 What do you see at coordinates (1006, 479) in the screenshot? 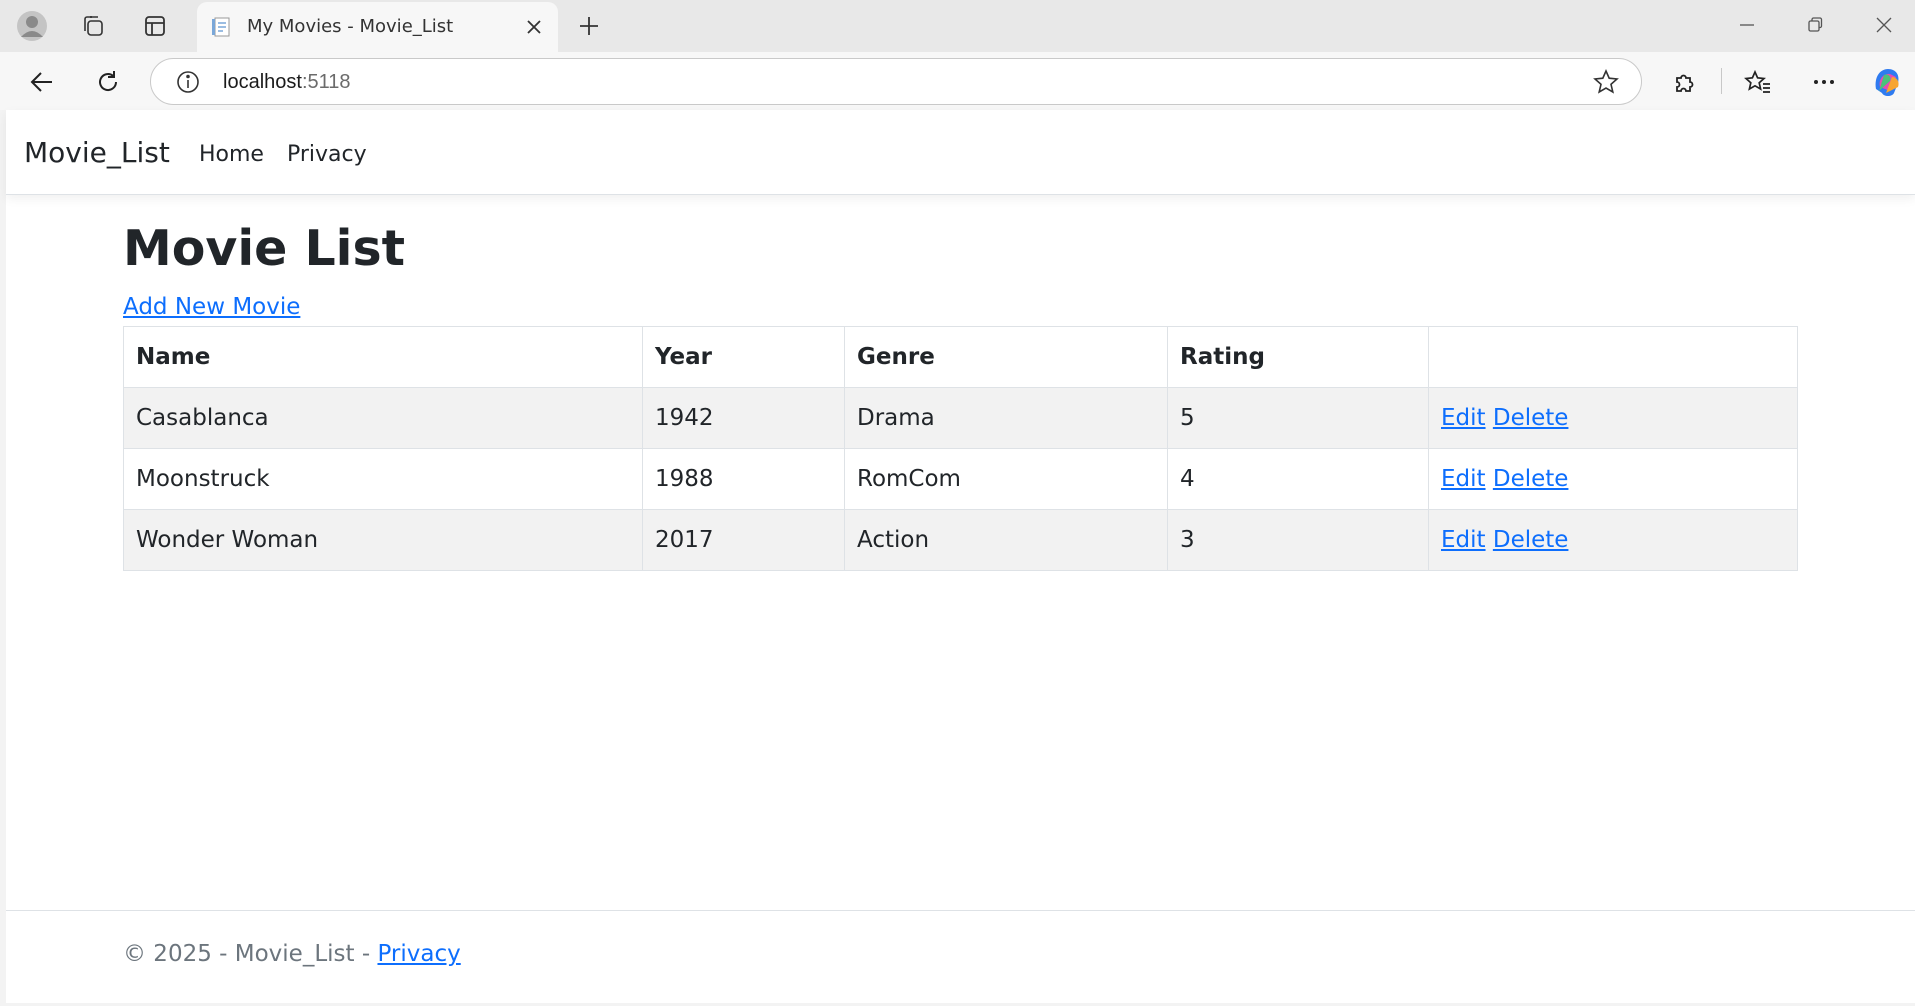
I see `cell-genre: RomCom` at bounding box center [1006, 479].